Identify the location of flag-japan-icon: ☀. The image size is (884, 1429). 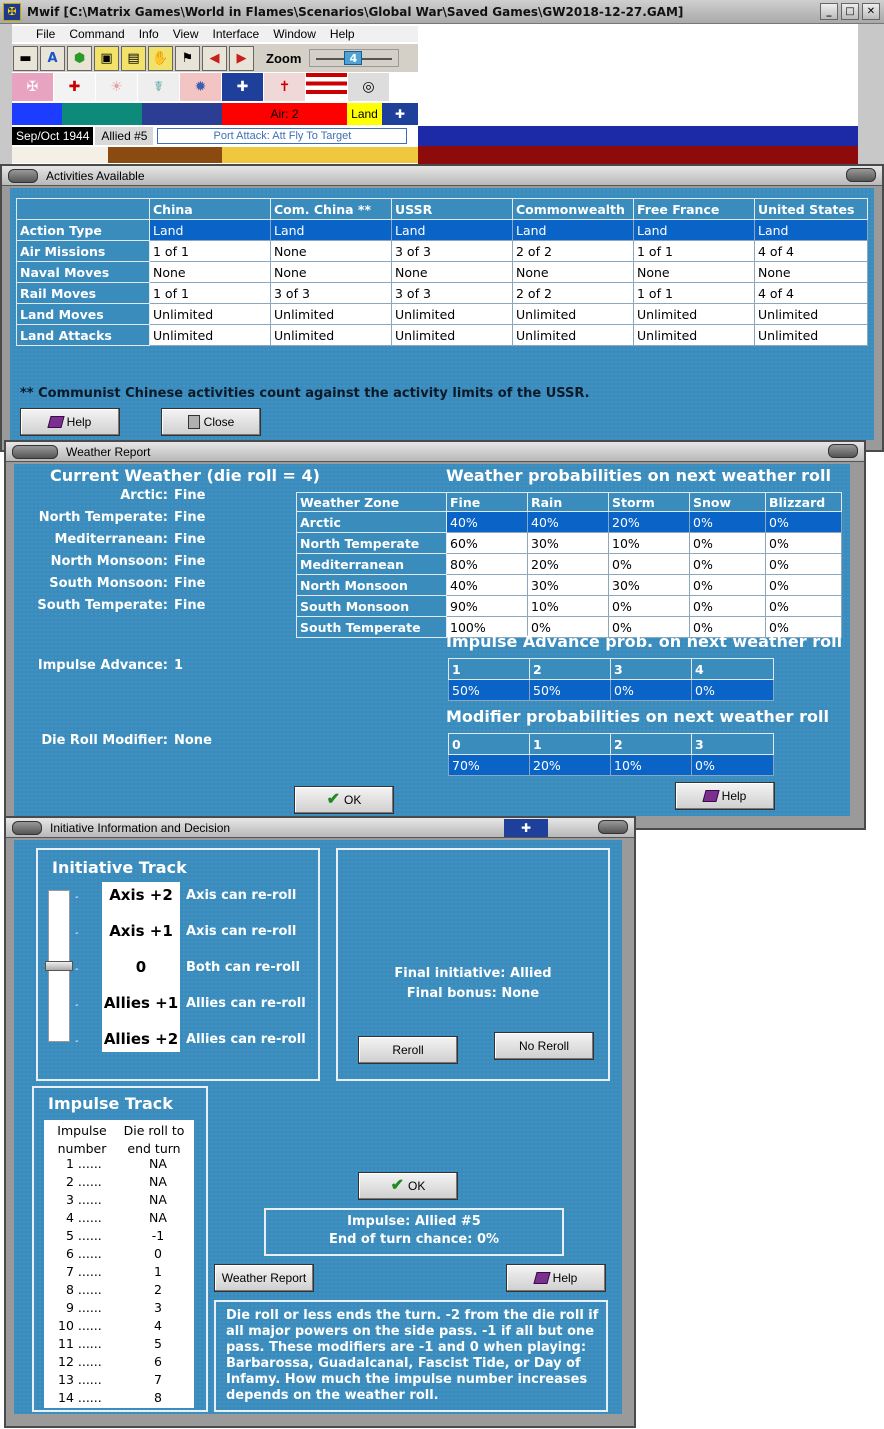
(117, 87).